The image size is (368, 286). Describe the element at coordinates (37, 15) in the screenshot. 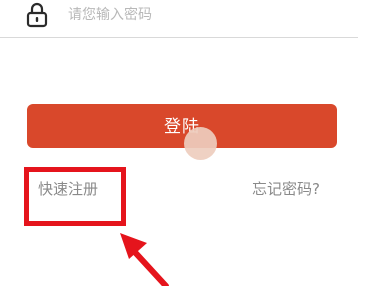

I see `lock-icon` at that location.